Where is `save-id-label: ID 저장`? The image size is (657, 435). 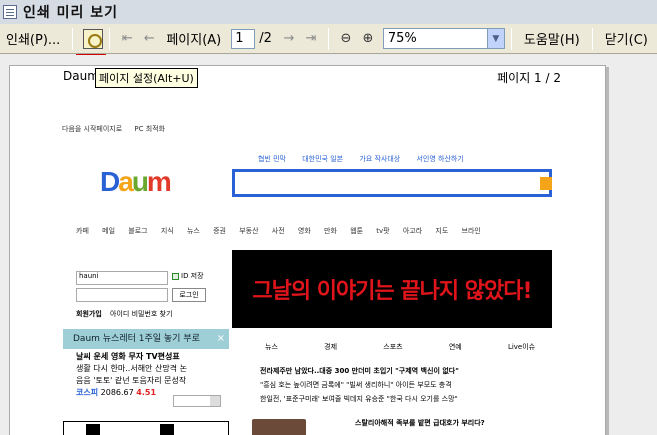 save-id-label: ID 저장 is located at coordinates (192, 276).